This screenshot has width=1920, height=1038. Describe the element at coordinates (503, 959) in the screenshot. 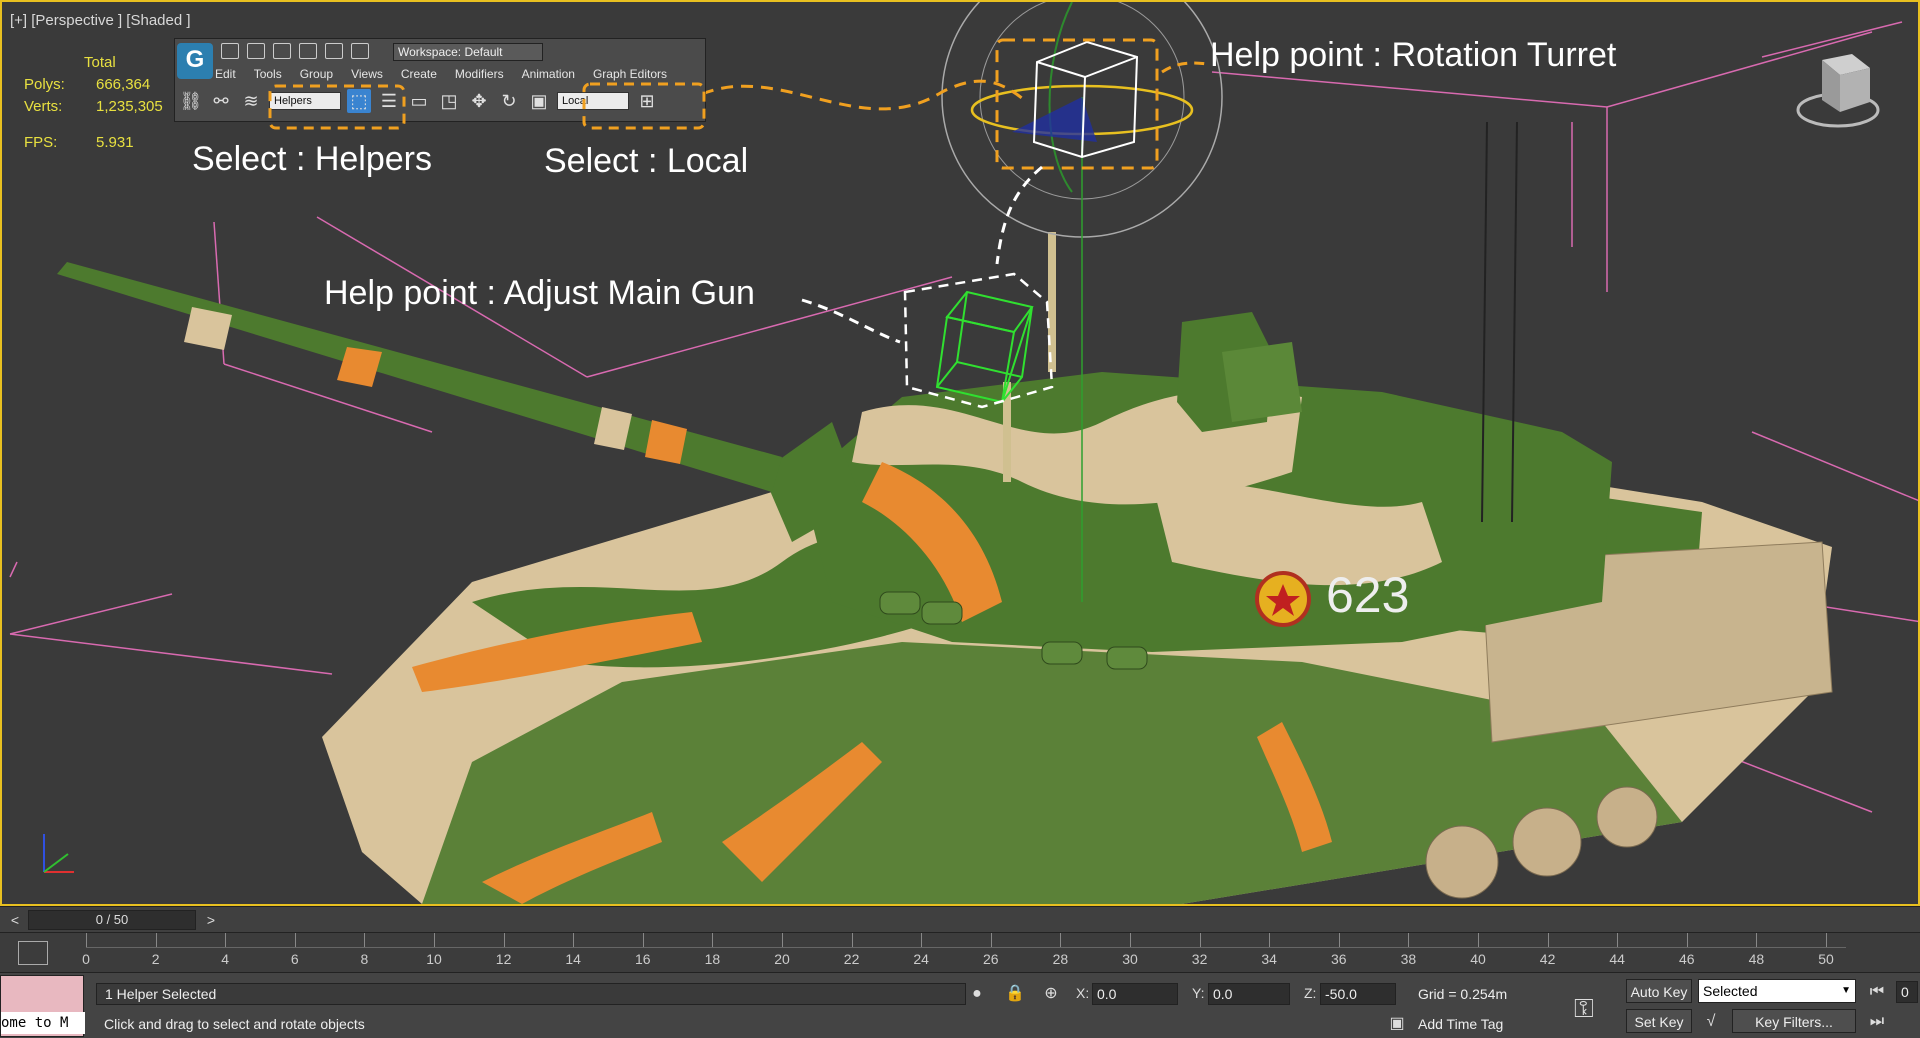

I see `track-tick-label: 12` at that location.